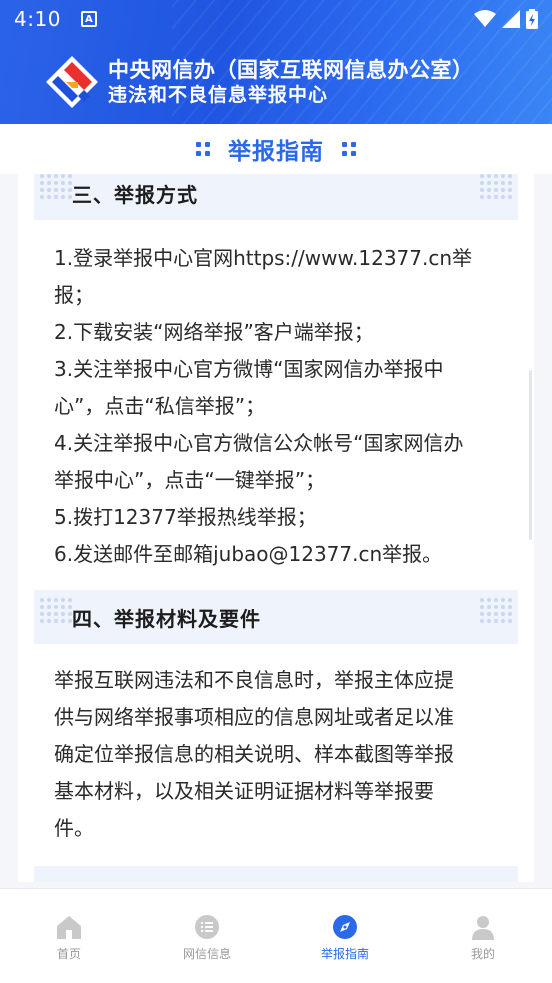 This screenshot has width=552, height=983. I want to click on text-line: 件。, so click(74, 828).